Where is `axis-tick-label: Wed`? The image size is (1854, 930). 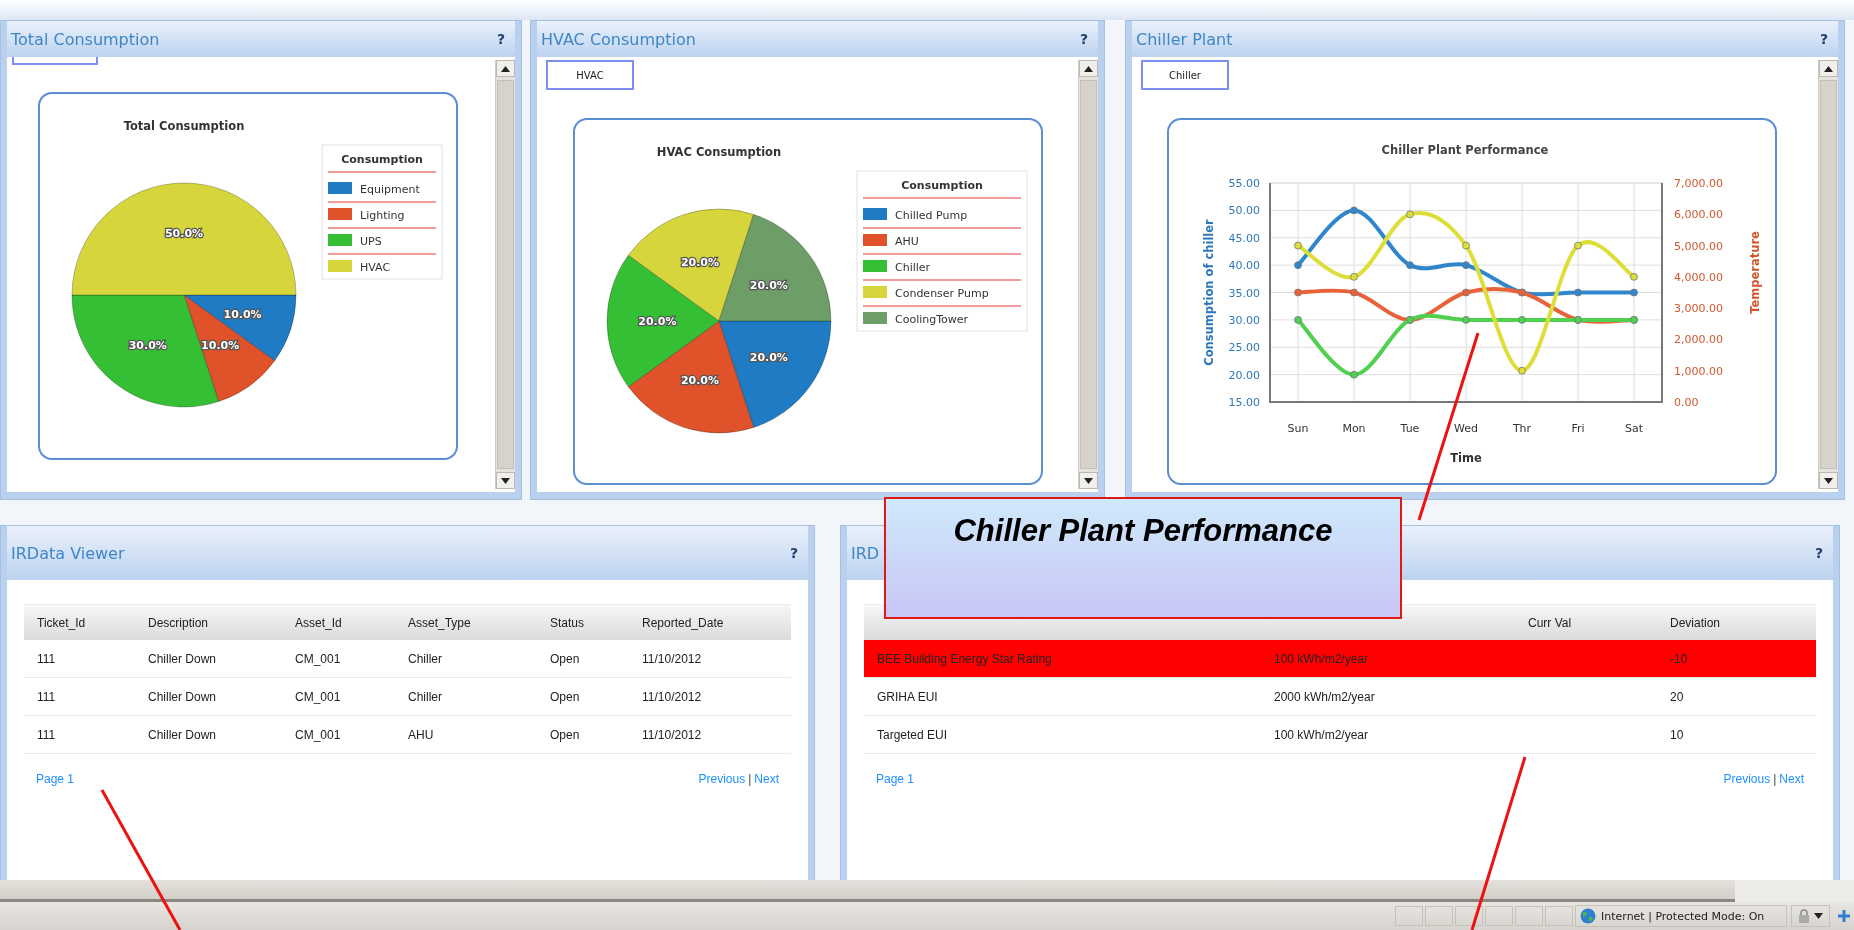
axis-tick-label: Wed is located at coordinates (1466, 428).